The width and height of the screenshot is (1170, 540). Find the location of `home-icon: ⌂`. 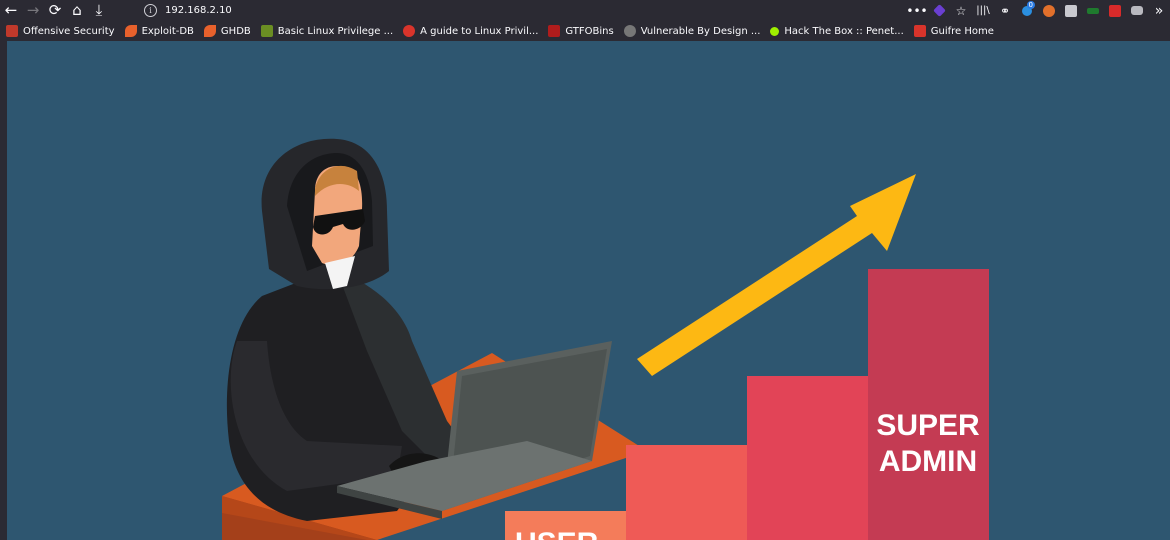

home-icon: ⌂ is located at coordinates (77, 10).